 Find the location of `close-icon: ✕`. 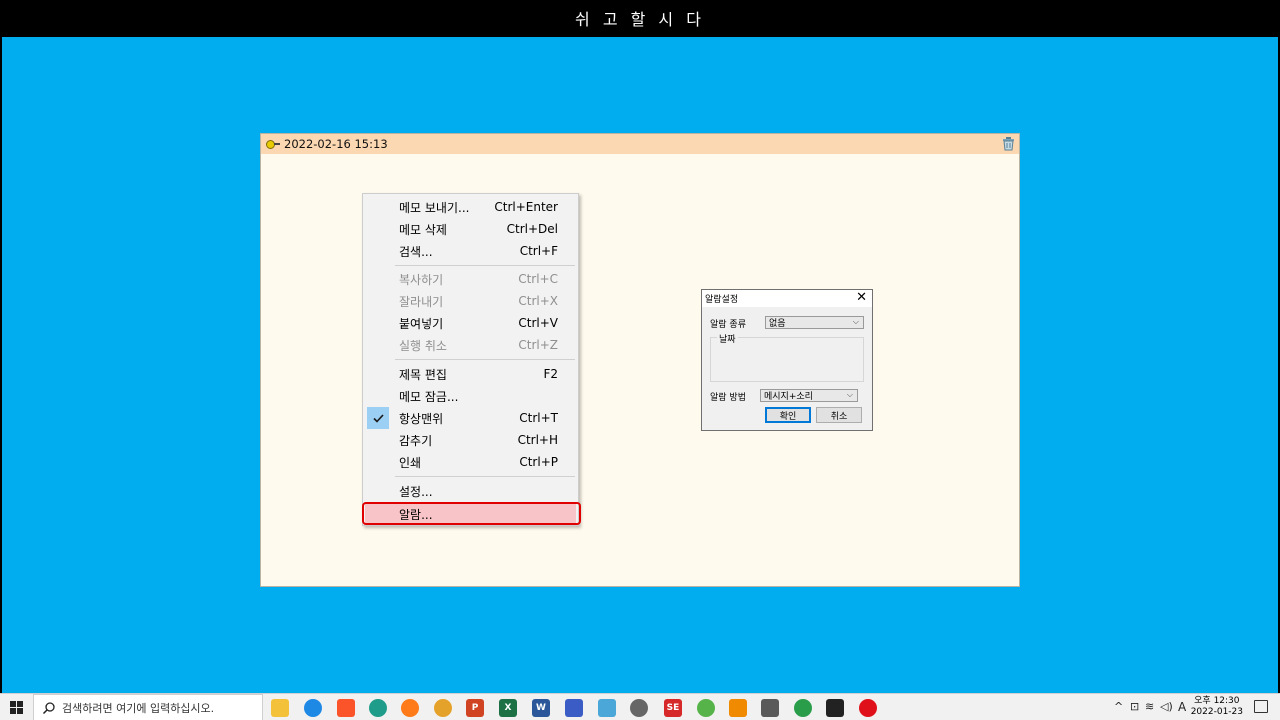

close-icon: ✕ is located at coordinates (861, 298).